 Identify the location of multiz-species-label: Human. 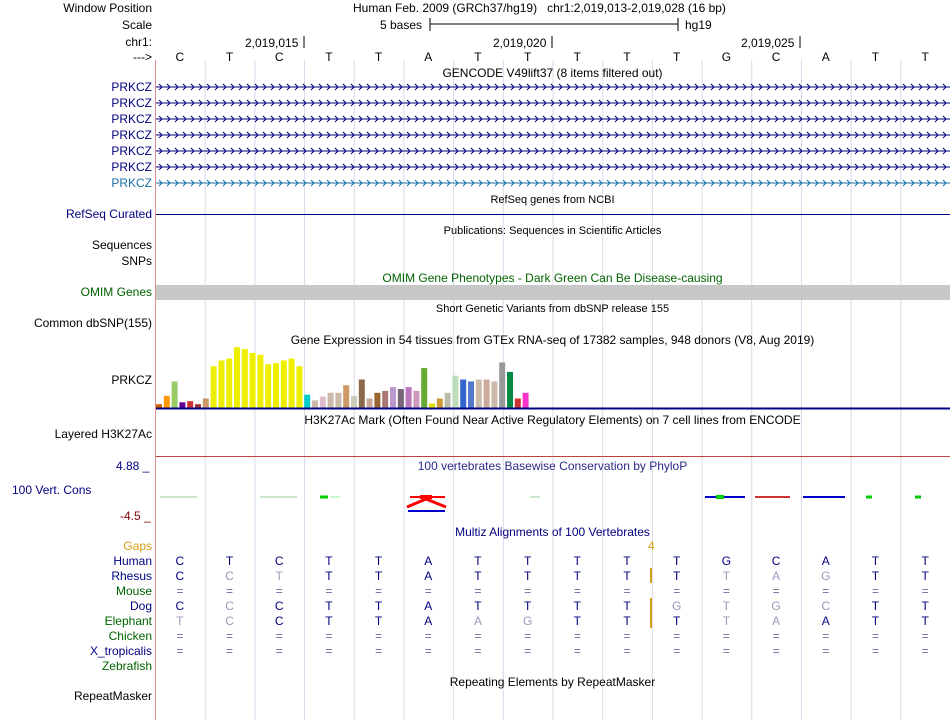
(132, 561).